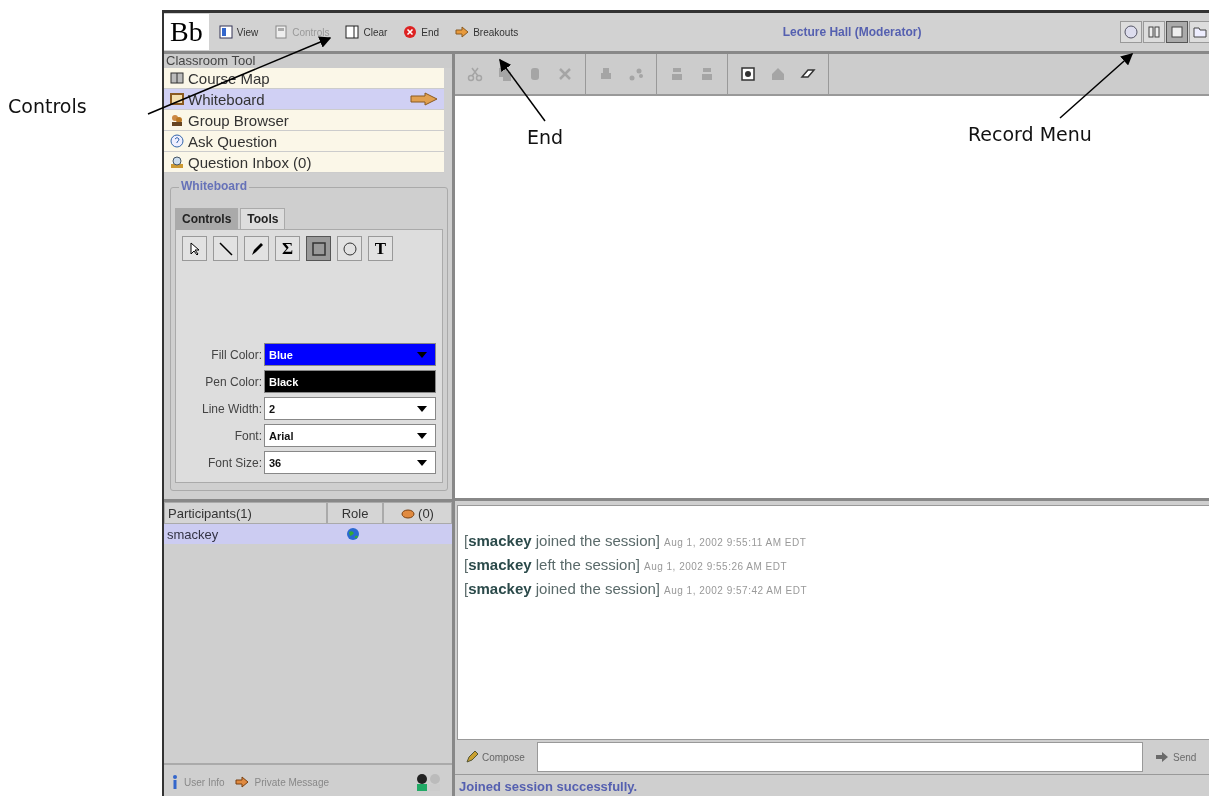  What do you see at coordinates (487, 32) in the screenshot?
I see `toolbar-button: Breakouts` at bounding box center [487, 32].